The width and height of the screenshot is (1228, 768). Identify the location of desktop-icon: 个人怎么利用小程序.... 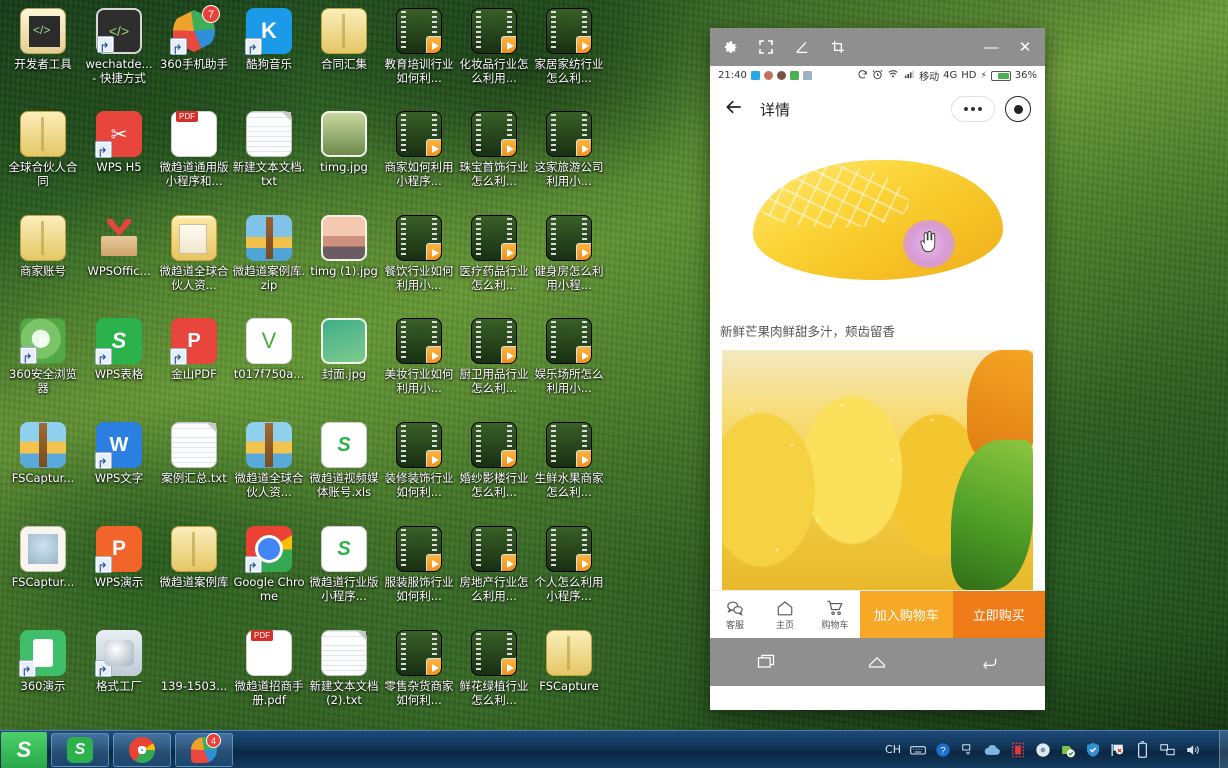
(569, 564).